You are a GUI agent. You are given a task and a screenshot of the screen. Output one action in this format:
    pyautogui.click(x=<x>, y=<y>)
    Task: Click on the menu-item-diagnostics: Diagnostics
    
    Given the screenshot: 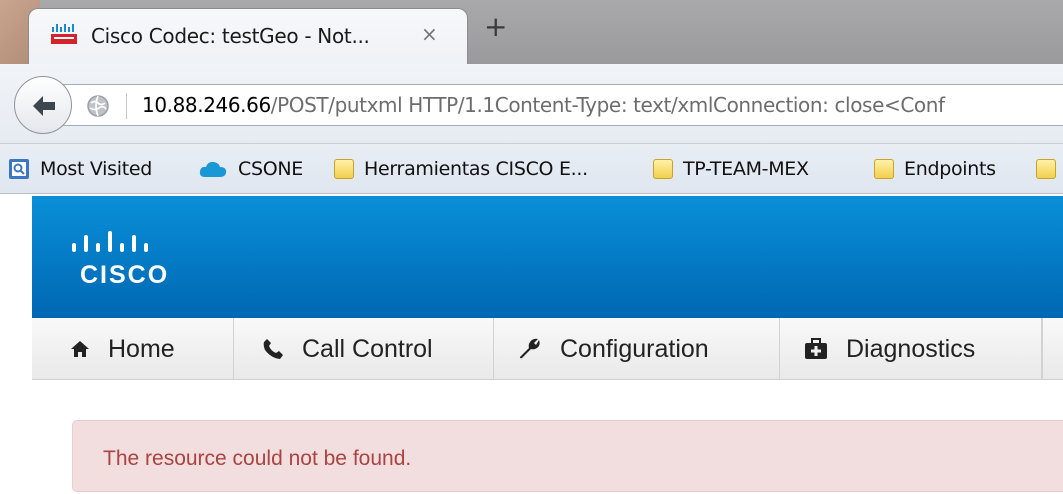 What is the action you would take?
    pyautogui.click(x=911, y=349)
    